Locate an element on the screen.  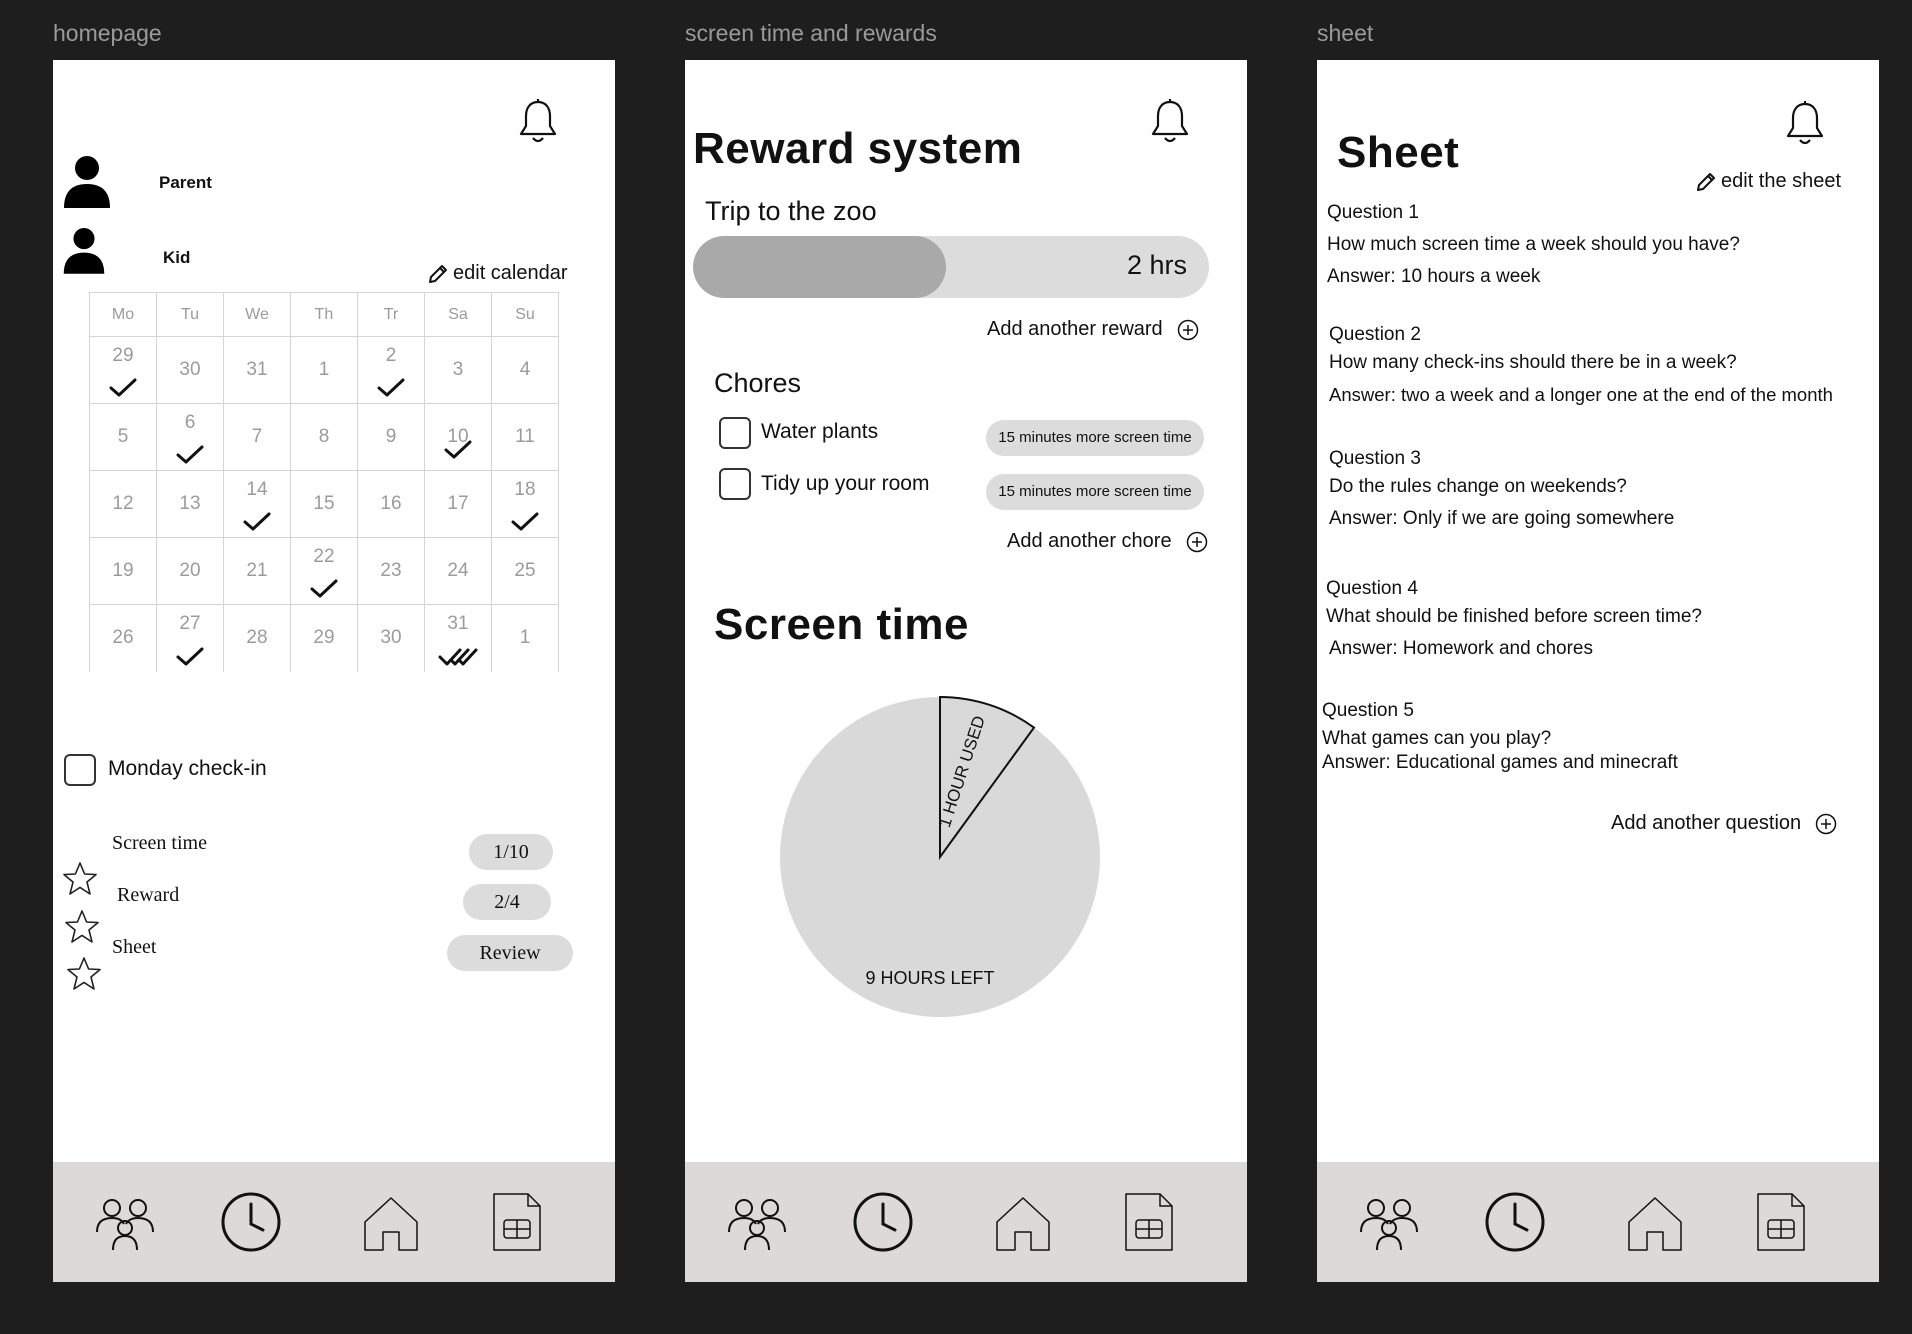
question-label: Question 3 is located at coordinates (1375, 458).